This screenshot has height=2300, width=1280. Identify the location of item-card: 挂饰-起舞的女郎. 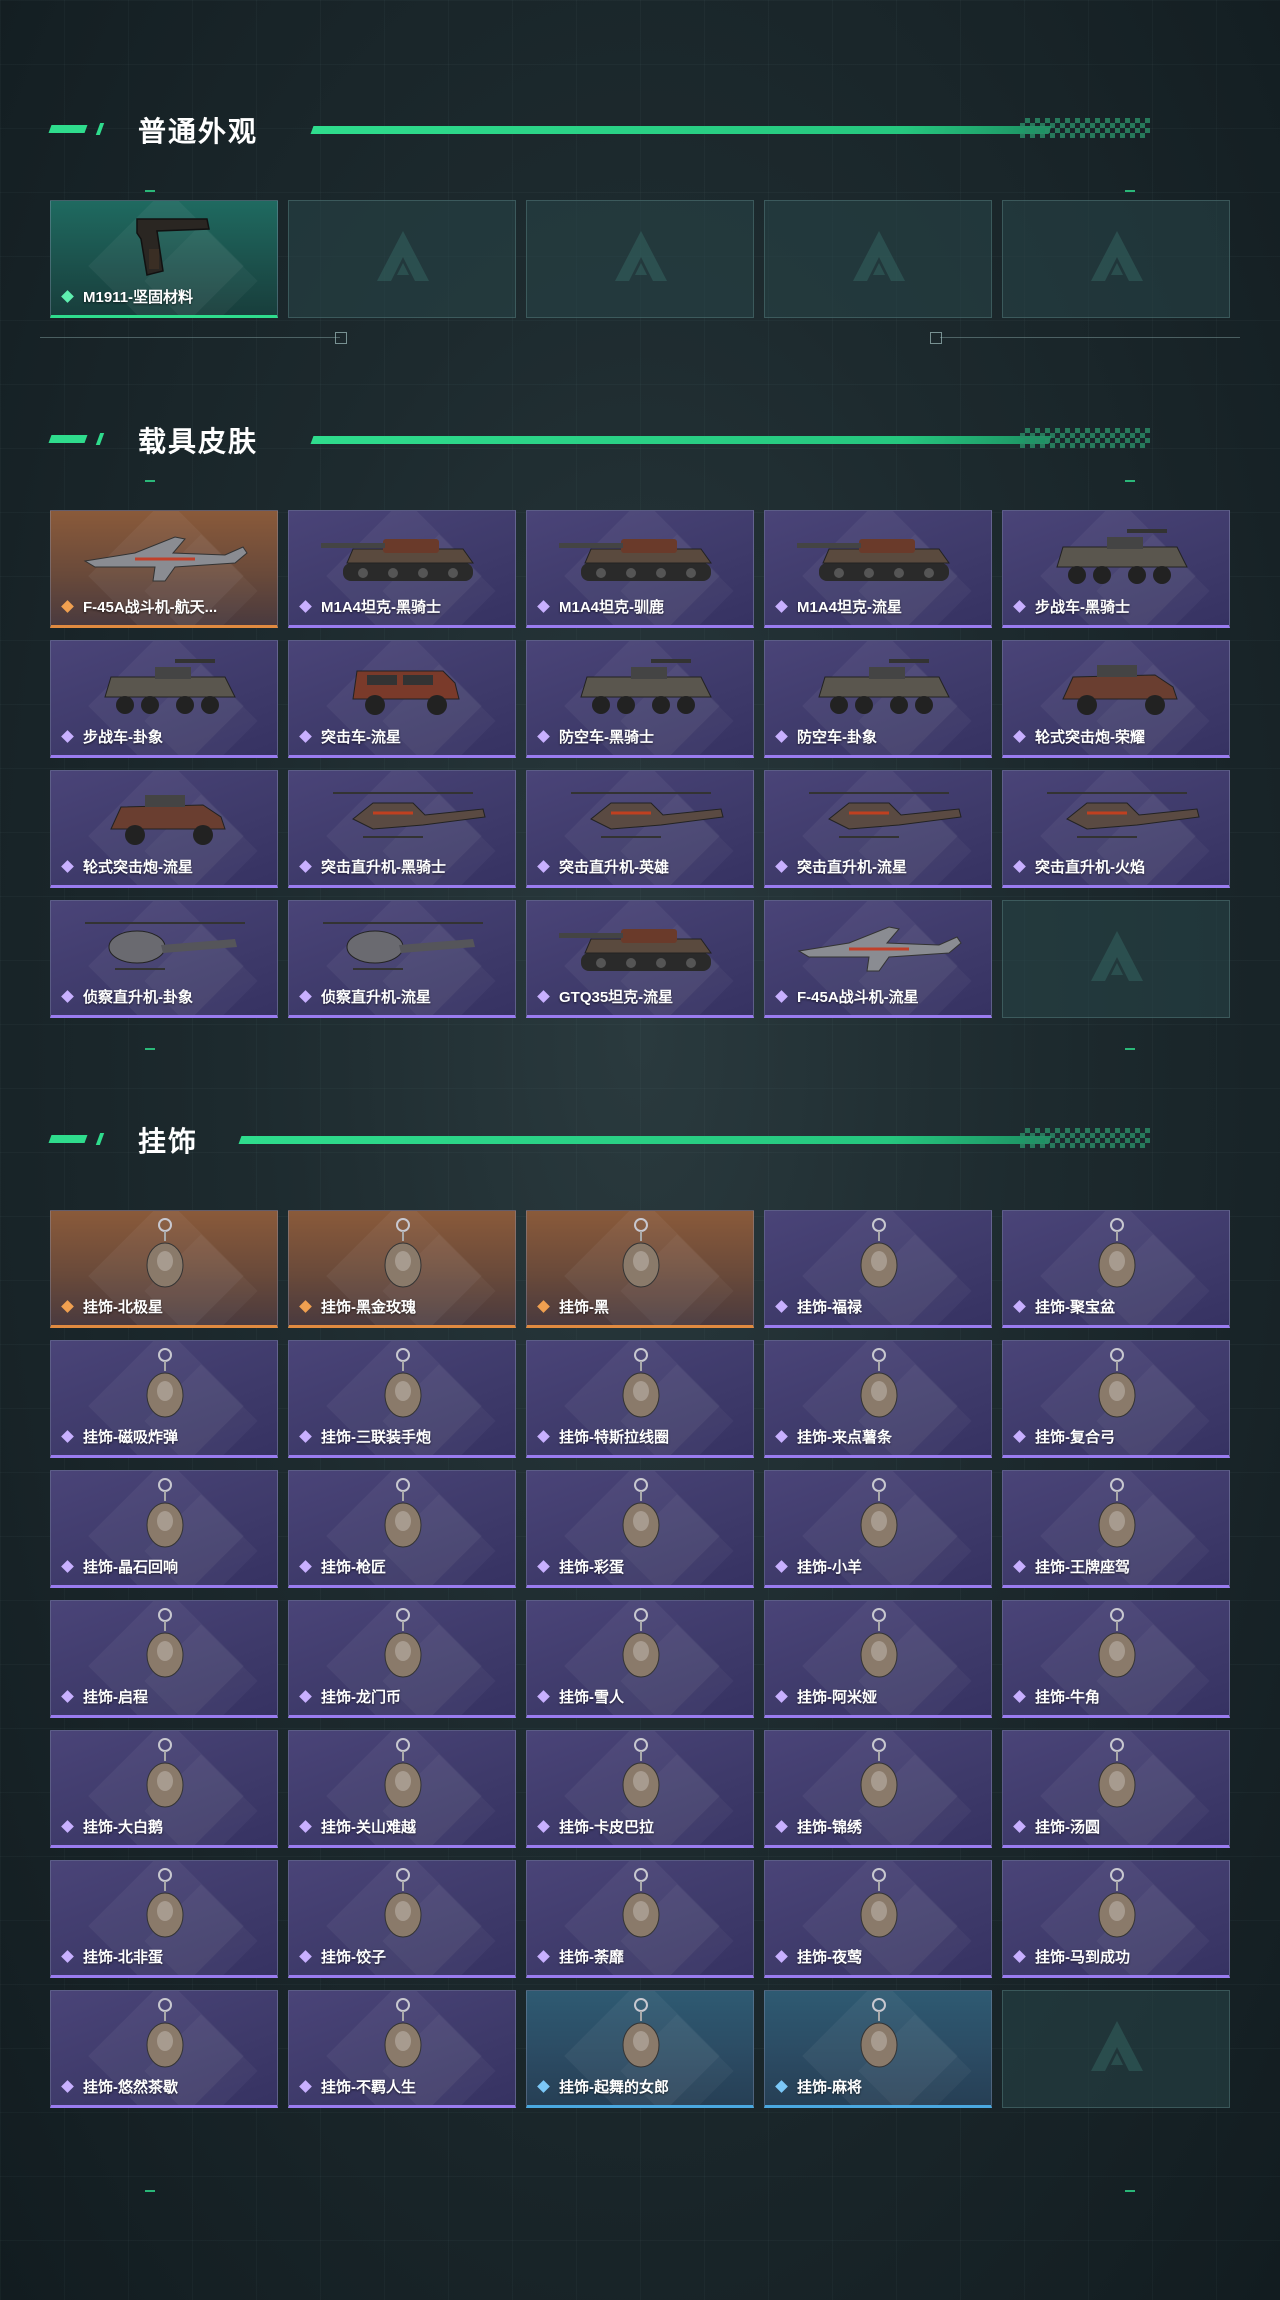
(640, 2049).